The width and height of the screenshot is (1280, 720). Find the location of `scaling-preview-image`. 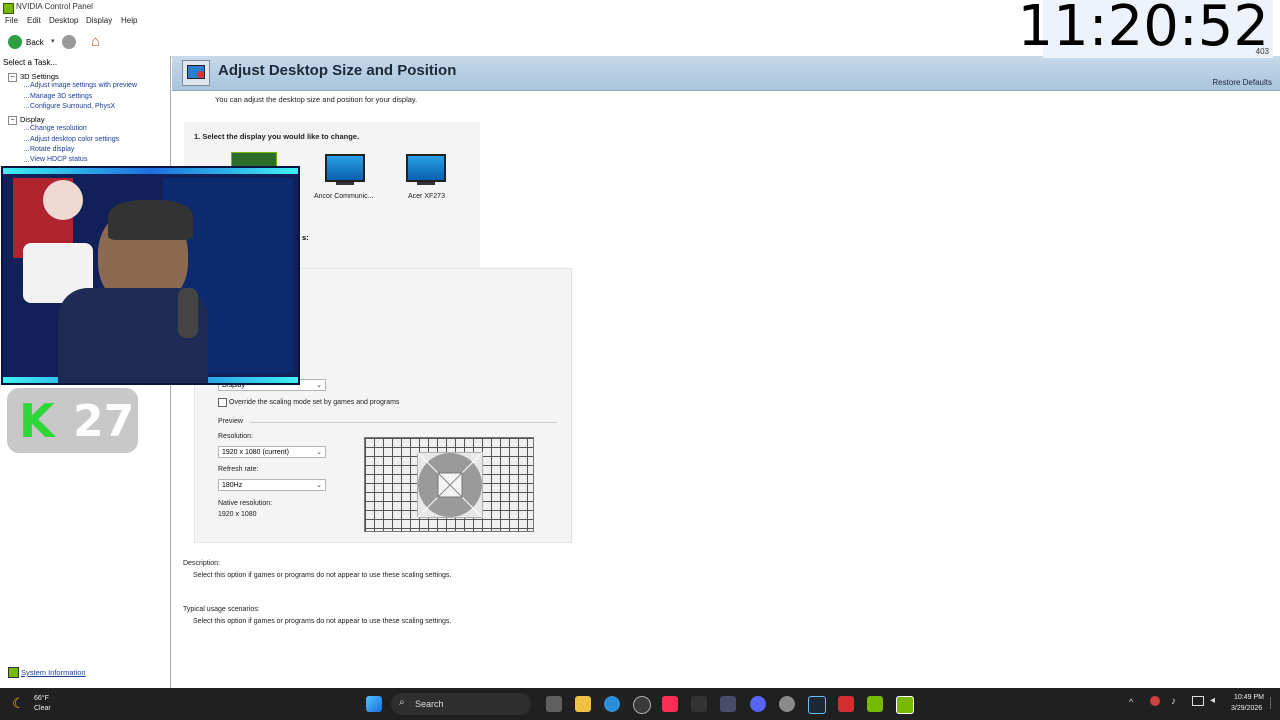

scaling-preview-image is located at coordinates (449, 484).